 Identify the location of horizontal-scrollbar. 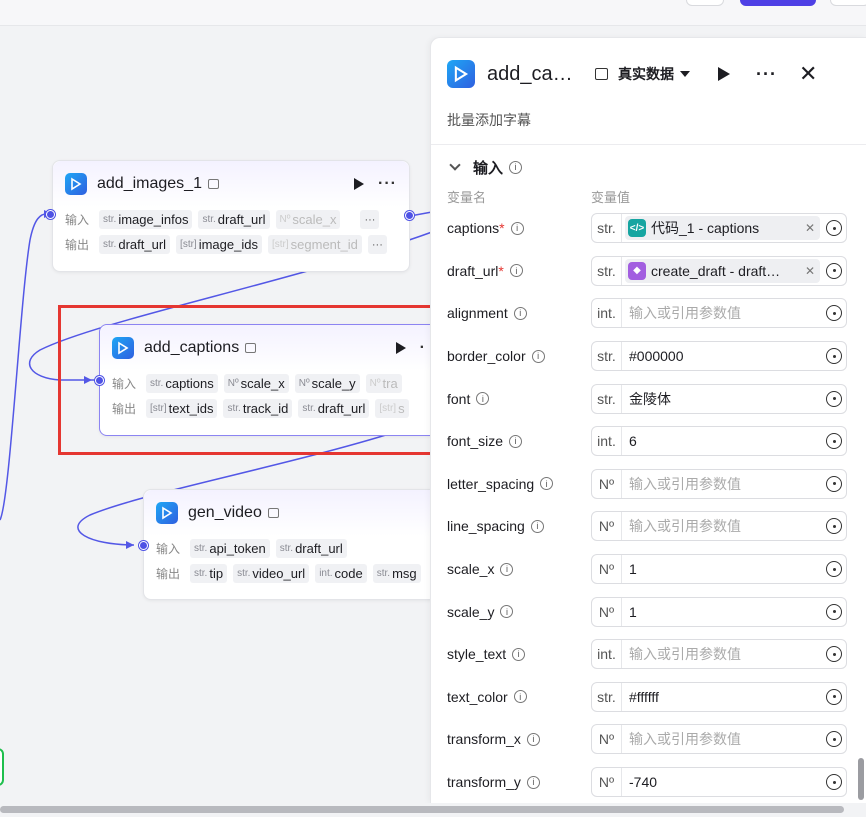
(433, 810).